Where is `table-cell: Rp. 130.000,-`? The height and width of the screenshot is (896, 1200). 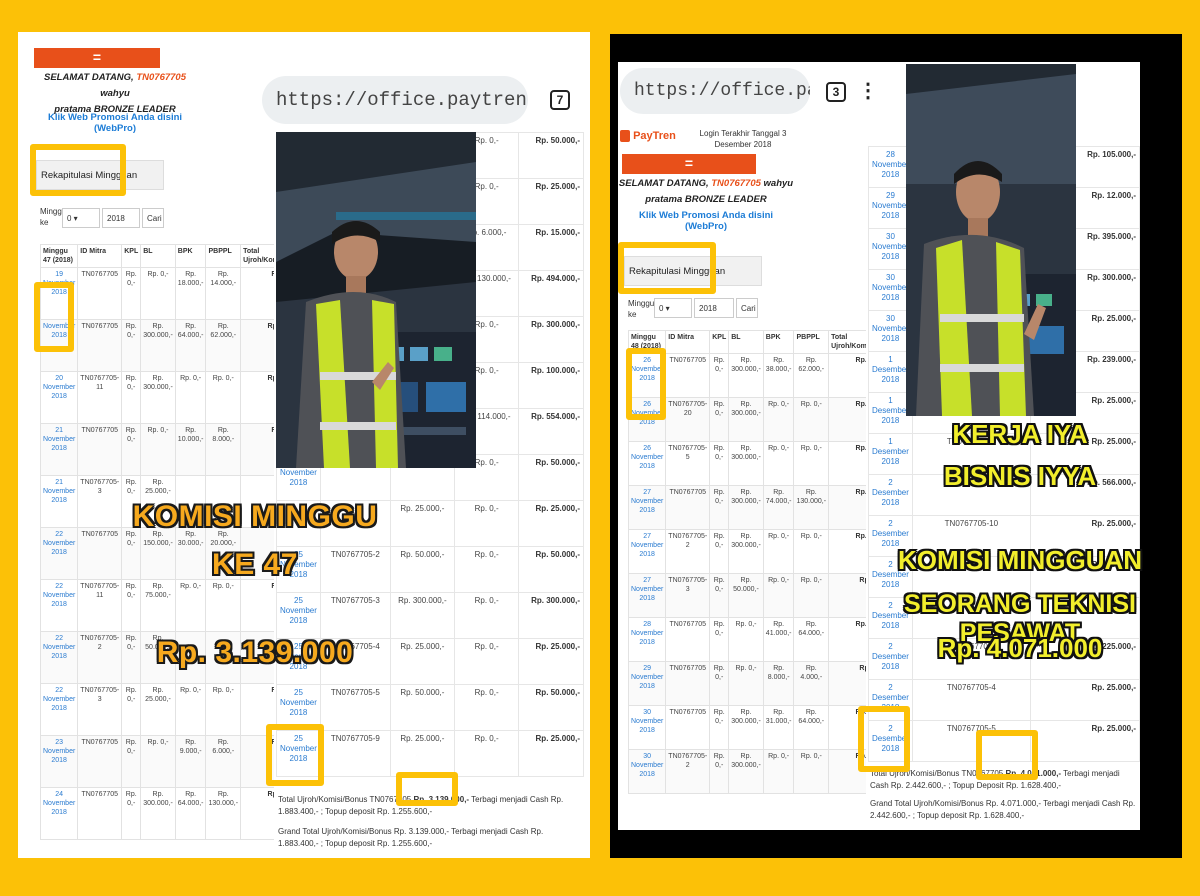
table-cell: Rp. 130.000,- is located at coordinates (811, 507).